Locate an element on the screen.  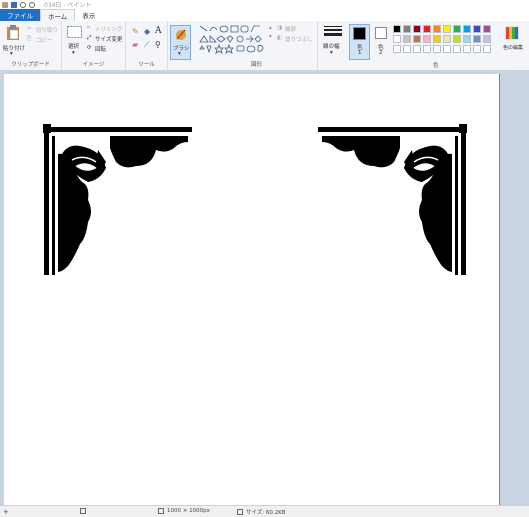
paste-dropdown-icon: ▾ is located at coordinates (11, 54).